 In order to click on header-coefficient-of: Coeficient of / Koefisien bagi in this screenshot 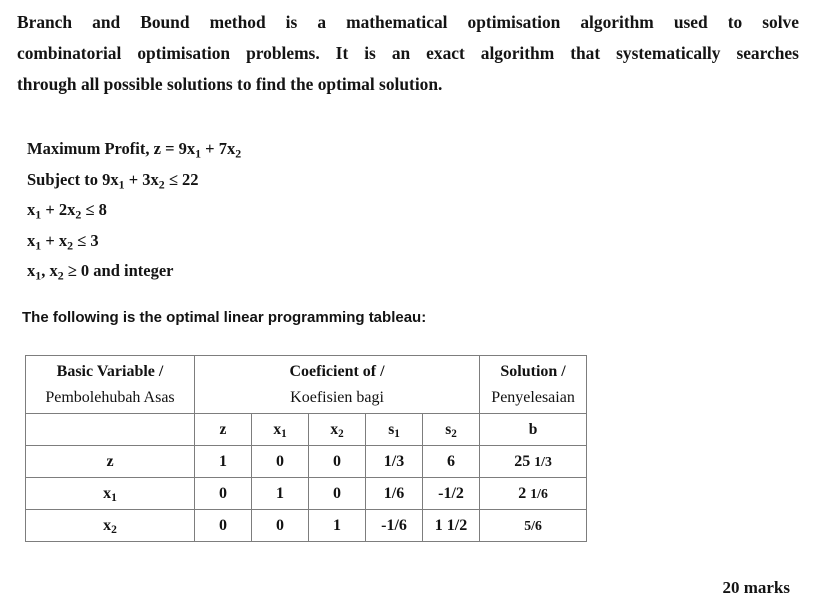, I will do `click(337, 384)`.